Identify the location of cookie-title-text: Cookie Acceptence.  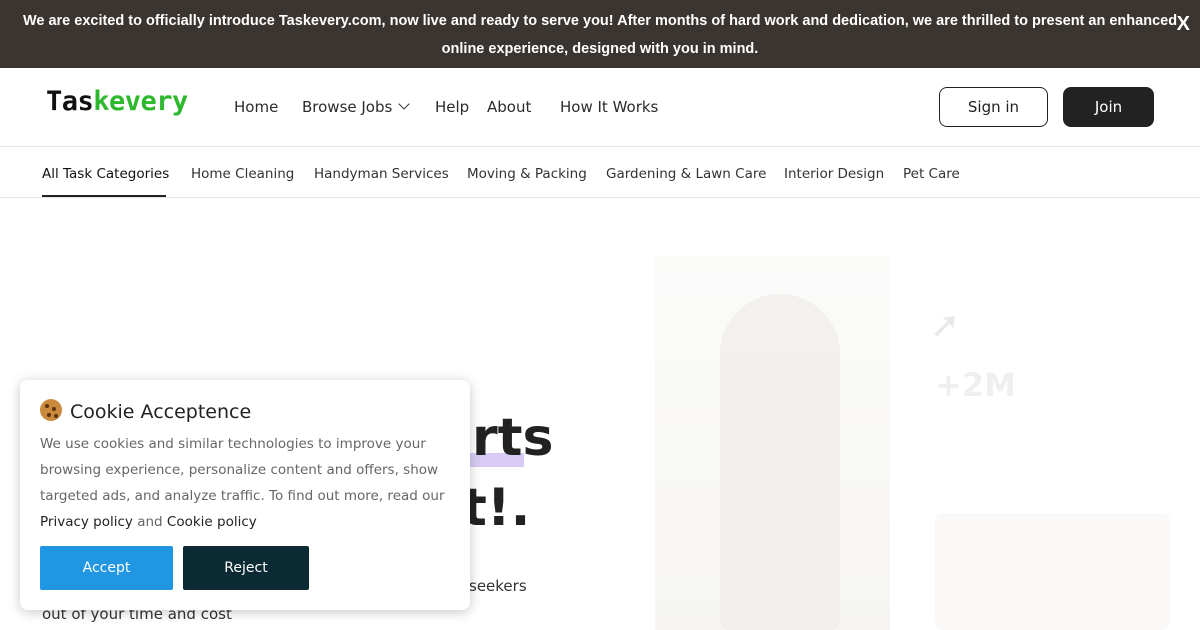
(161, 412).